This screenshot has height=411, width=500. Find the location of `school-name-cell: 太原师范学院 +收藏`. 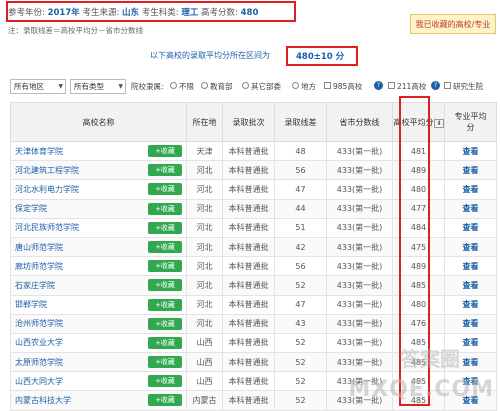

school-name-cell: 太原师范学院 +收藏 is located at coordinates (98, 362).